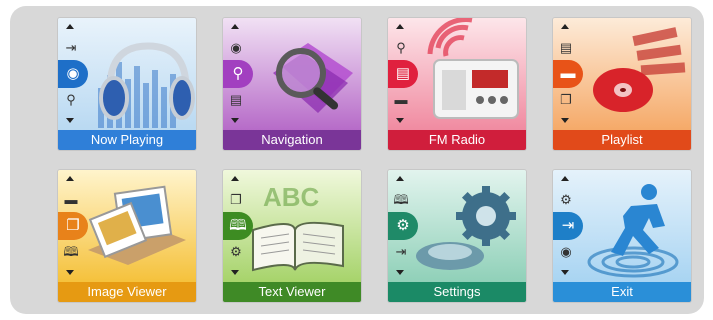 The height and width of the screenshot is (320, 713). I want to click on icon-strip: ◉ ⚲ ▤, so click(238, 74).